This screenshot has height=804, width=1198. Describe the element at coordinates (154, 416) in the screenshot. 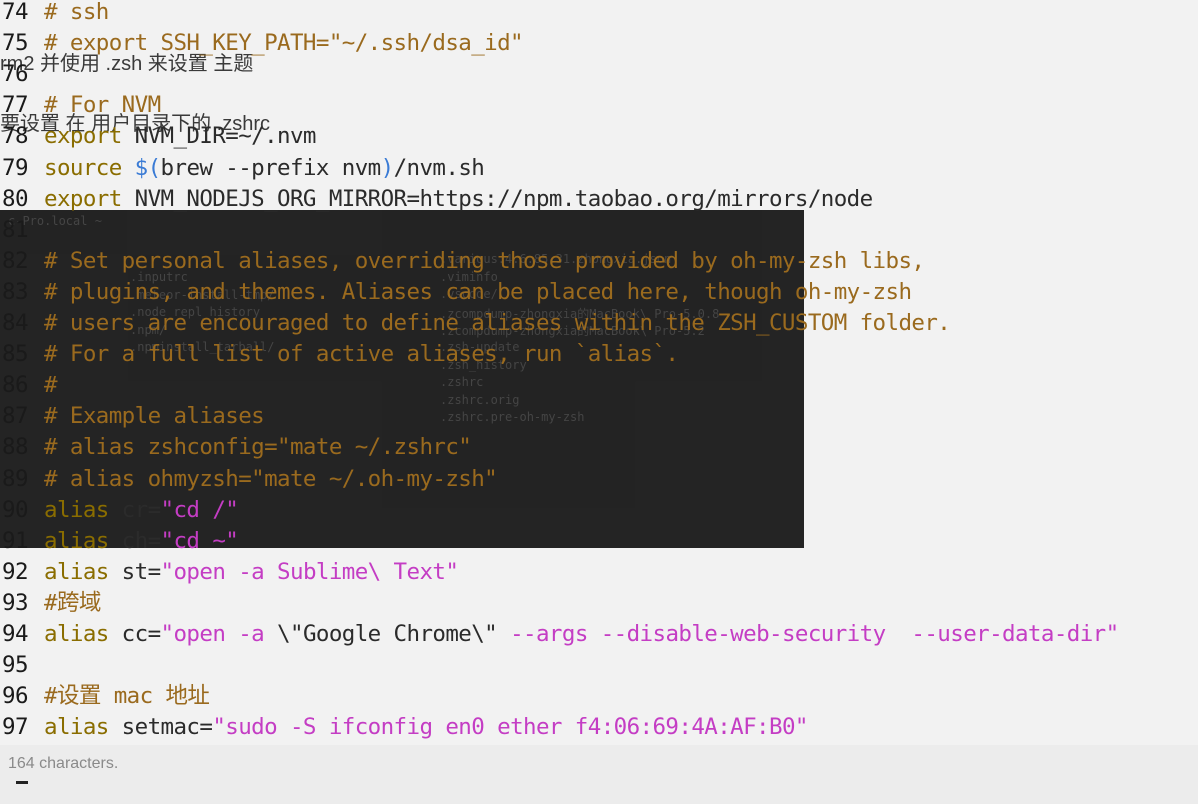

I see `code-token: # Example aliases` at that location.